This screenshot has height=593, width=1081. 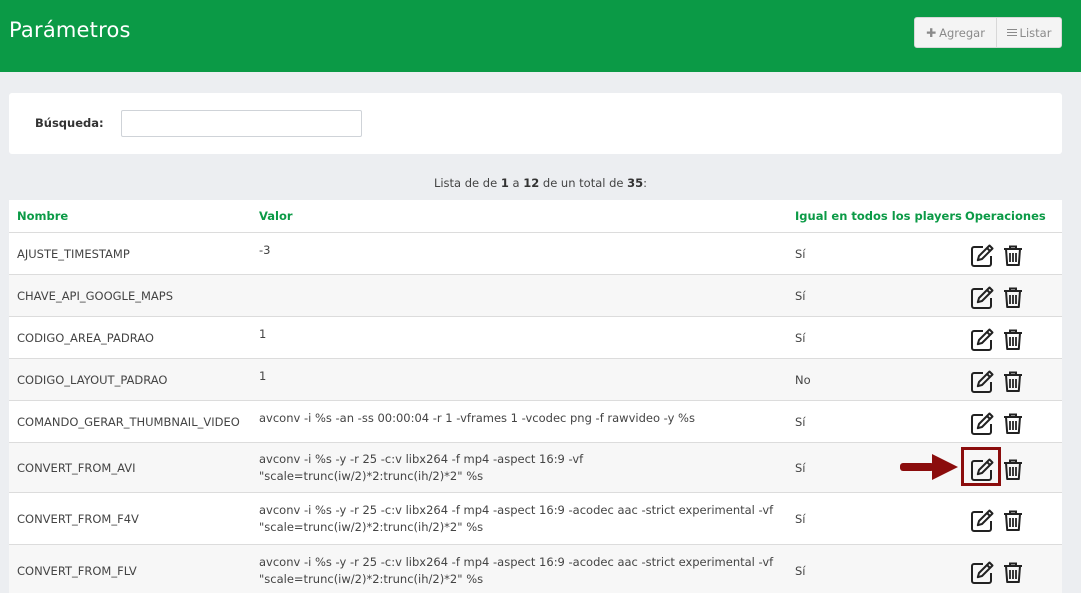 What do you see at coordinates (516, 183) in the screenshot?
I see `pagination-sep: a` at bounding box center [516, 183].